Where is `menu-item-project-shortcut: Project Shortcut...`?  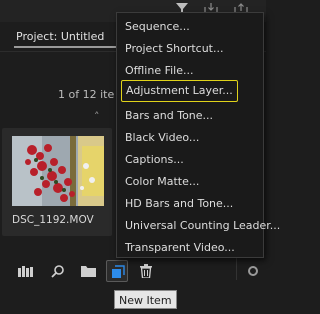 menu-item-project-shortcut: Project Shortcut... is located at coordinates (174, 49).